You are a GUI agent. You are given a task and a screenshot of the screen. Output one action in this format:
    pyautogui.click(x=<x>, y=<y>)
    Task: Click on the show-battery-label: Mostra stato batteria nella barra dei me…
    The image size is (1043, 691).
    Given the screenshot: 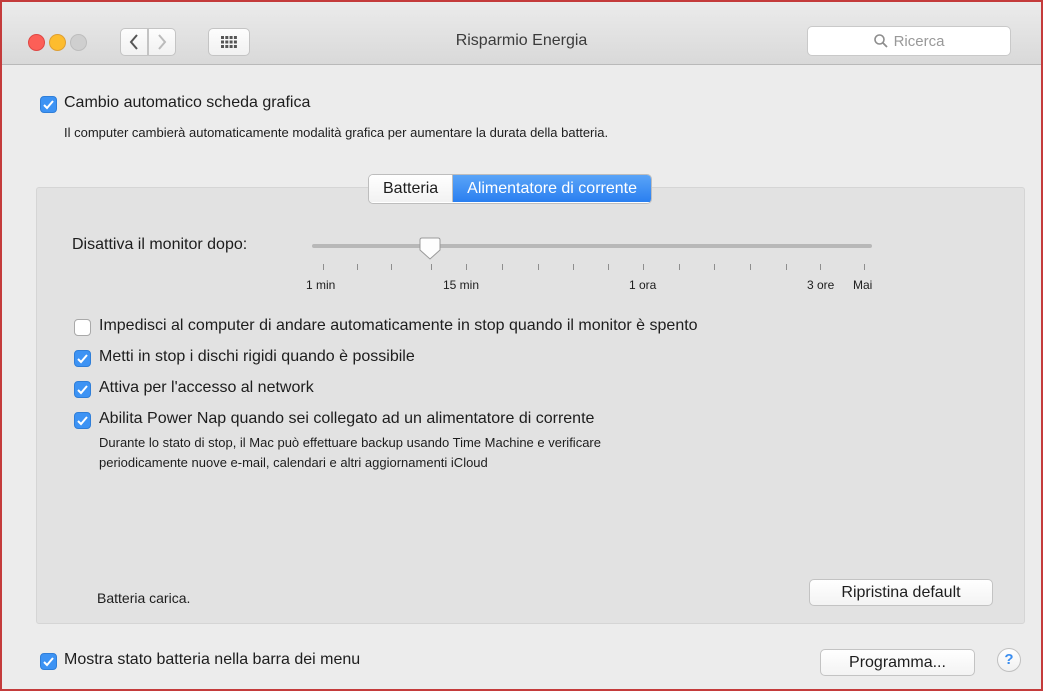 What is the action you would take?
    pyautogui.click(x=212, y=659)
    